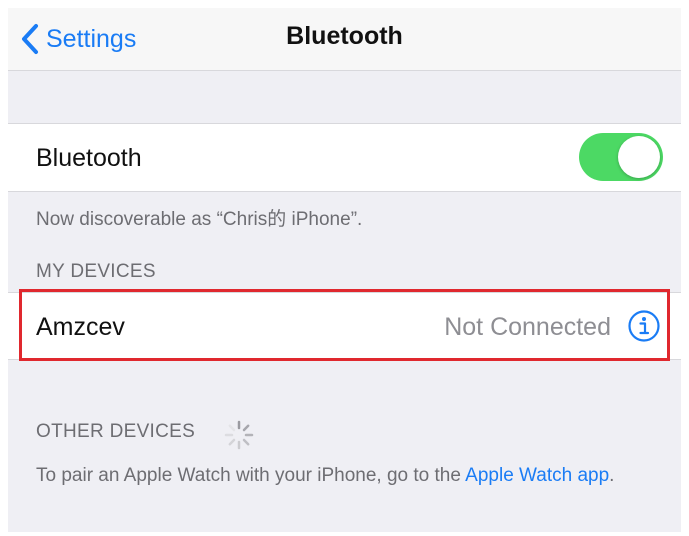  Describe the element at coordinates (96, 271) in the screenshot. I see `my-devices-header: MY DEVICES` at that location.